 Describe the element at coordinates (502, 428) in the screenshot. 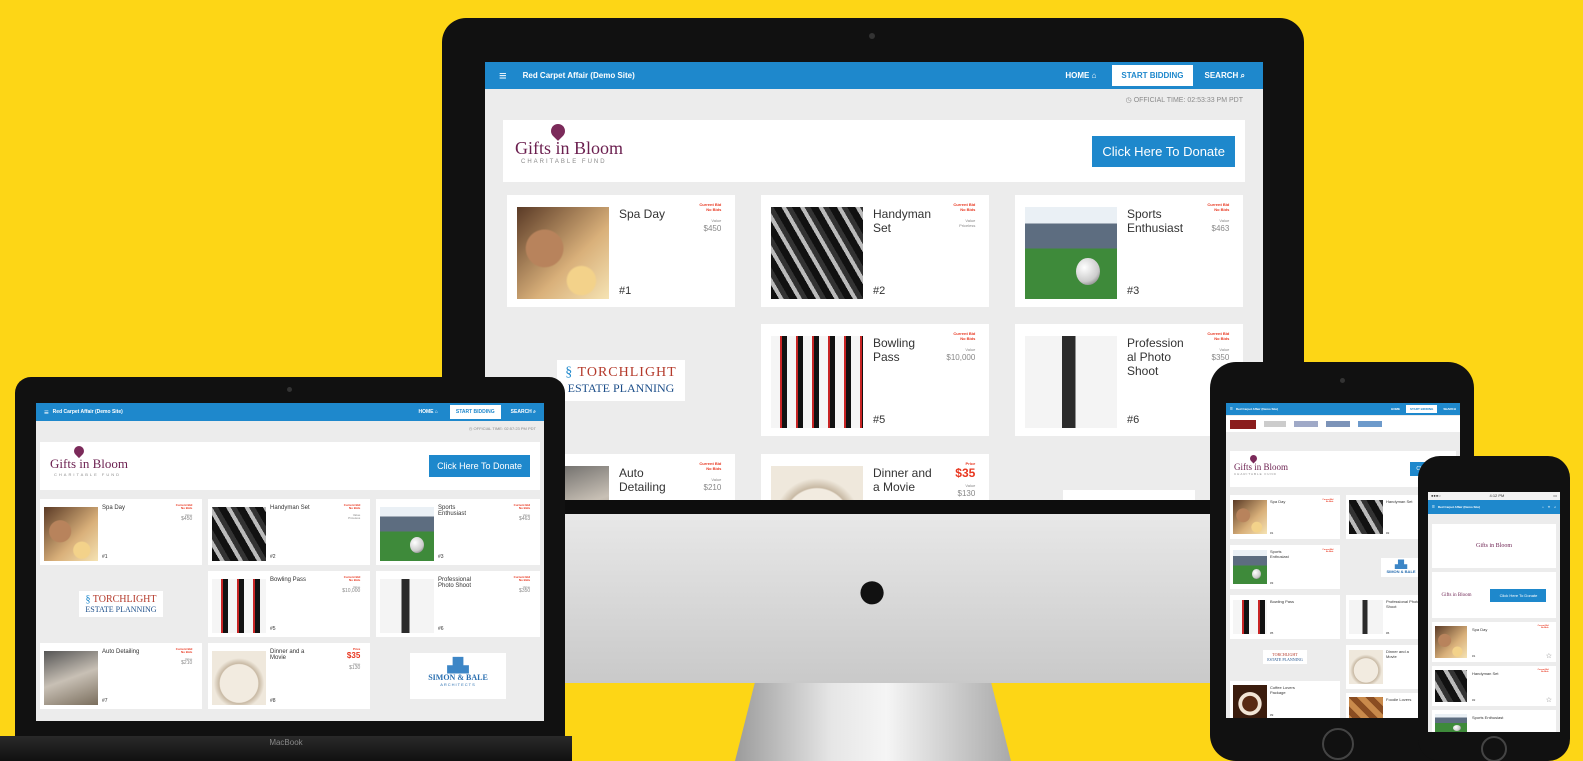

I see `official-time: ◷ OFFICIAL TIME: 02:57:23 PM PDT` at that location.